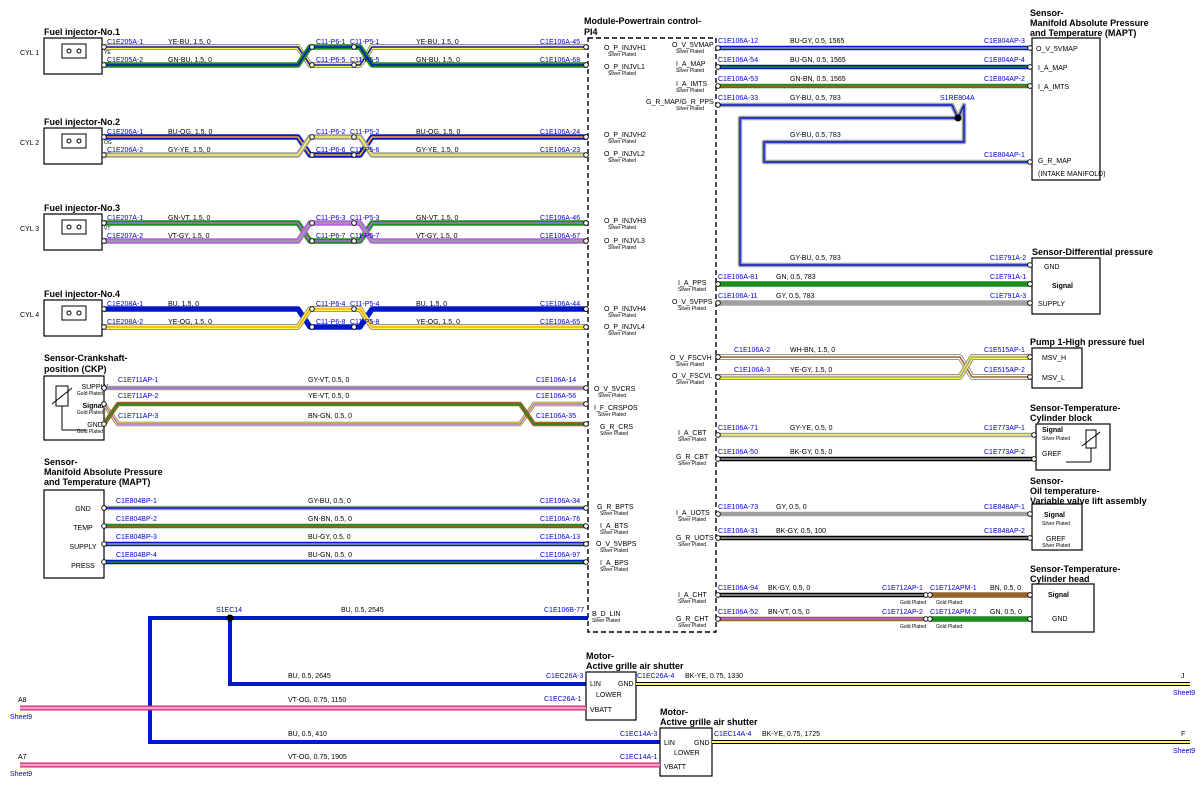 This screenshot has width=1204, height=791. Describe the element at coordinates (815, 98) in the screenshot. I see `wire-label: GY-BU, 0.5, 783` at that location.